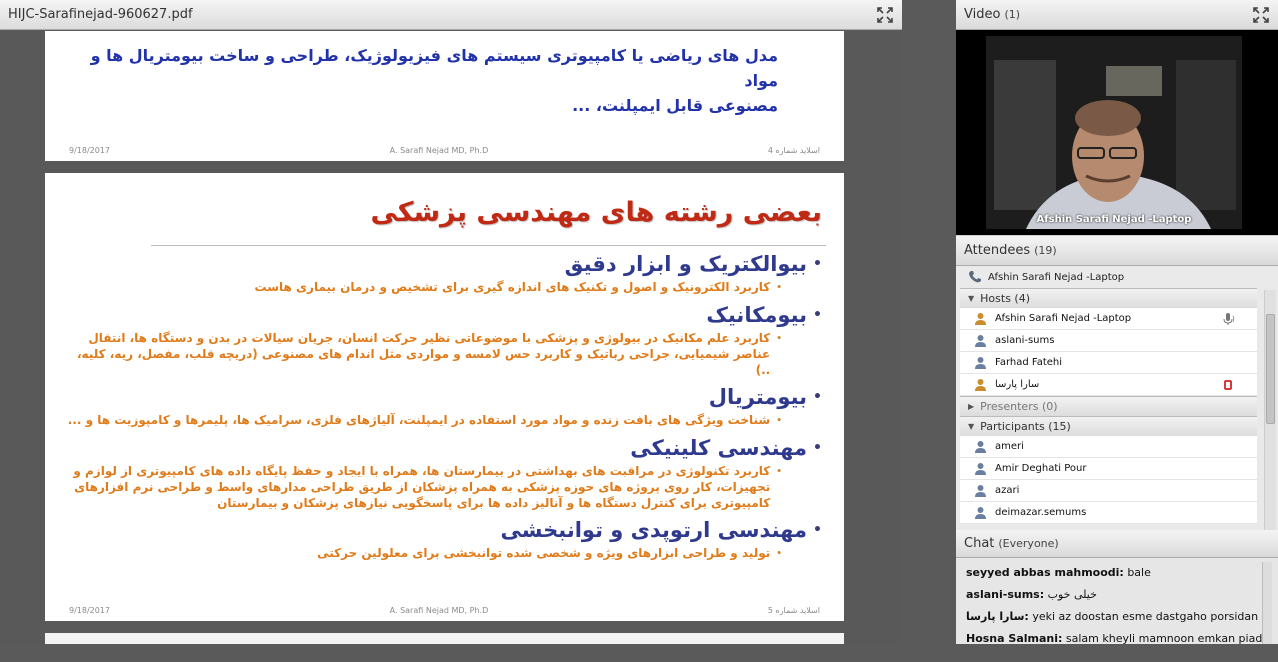 This screenshot has height=662, width=1278. I want to click on video-pod-title: Video, so click(982, 14).